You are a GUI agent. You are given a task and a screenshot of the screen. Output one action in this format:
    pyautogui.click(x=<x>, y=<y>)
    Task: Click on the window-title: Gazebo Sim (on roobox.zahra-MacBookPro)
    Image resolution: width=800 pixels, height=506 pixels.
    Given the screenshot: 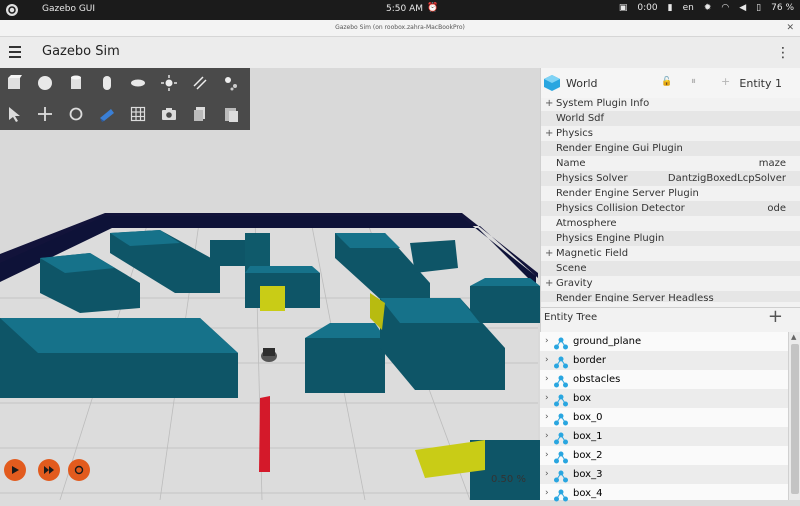 What is the action you would take?
    pyautogui.click(x=400, y=27)
    